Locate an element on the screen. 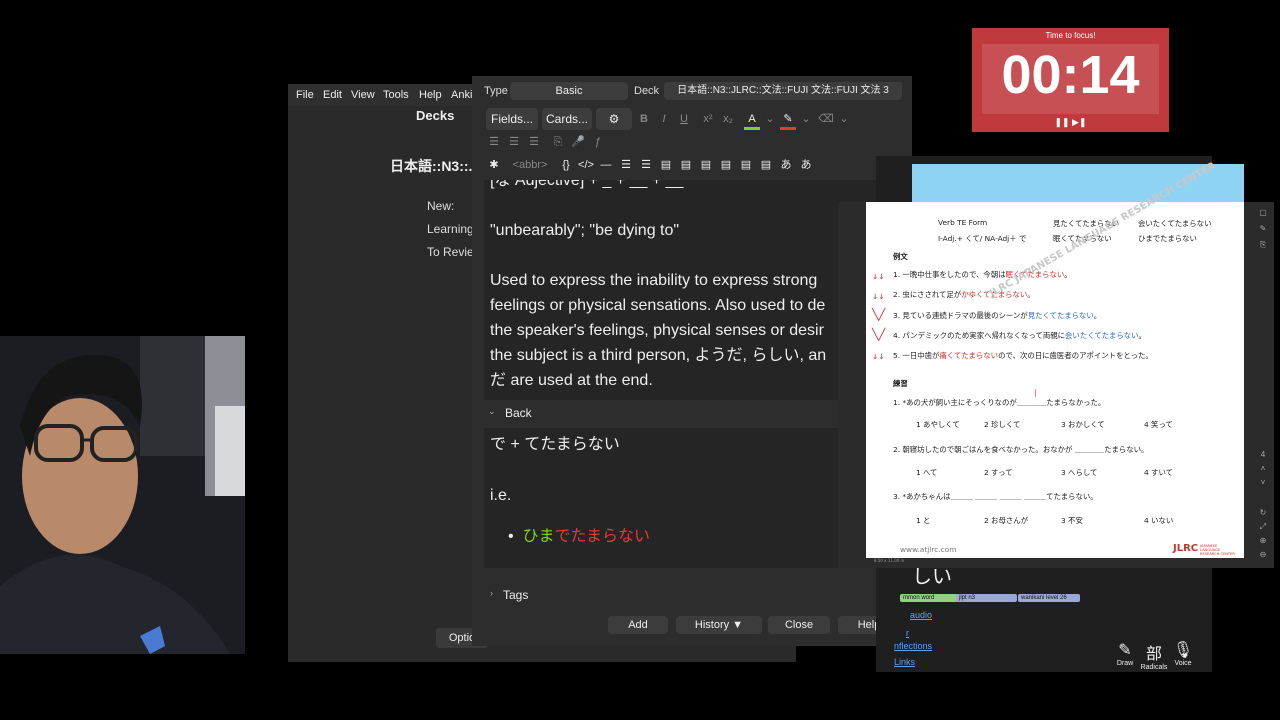 This screenshot has width=1280, height=720. menu-help: Help is located at coordinates (430, 95).